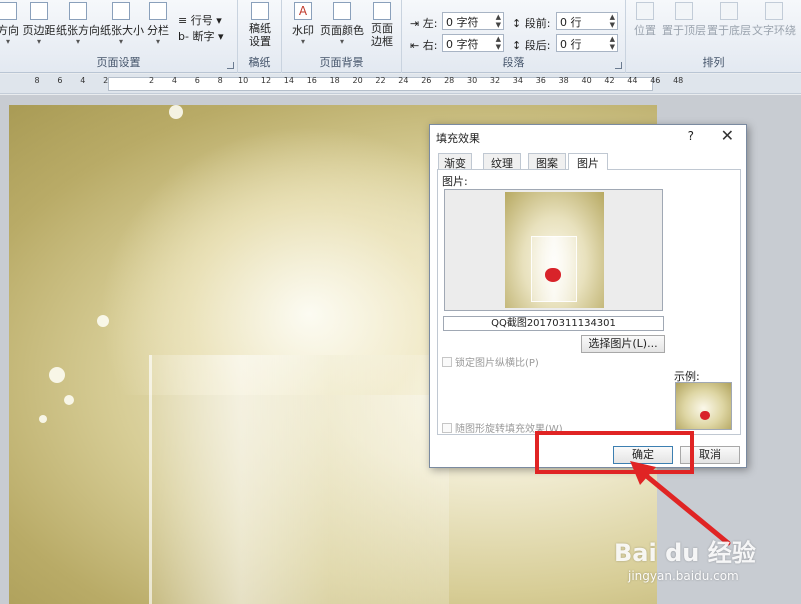 This screenshot has width=801, height=604. Describe the element at coordinates (380, 80) in the screenshot. I see `ruler-tick-label: 22` at that location.